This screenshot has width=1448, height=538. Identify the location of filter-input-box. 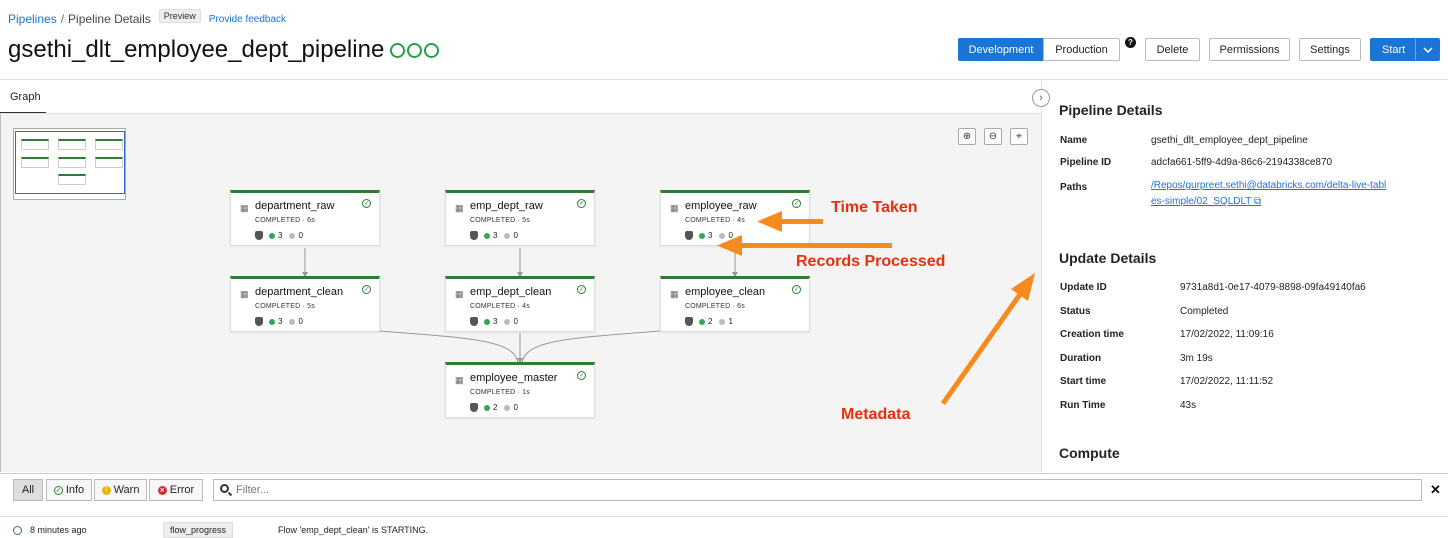
(817, 490).